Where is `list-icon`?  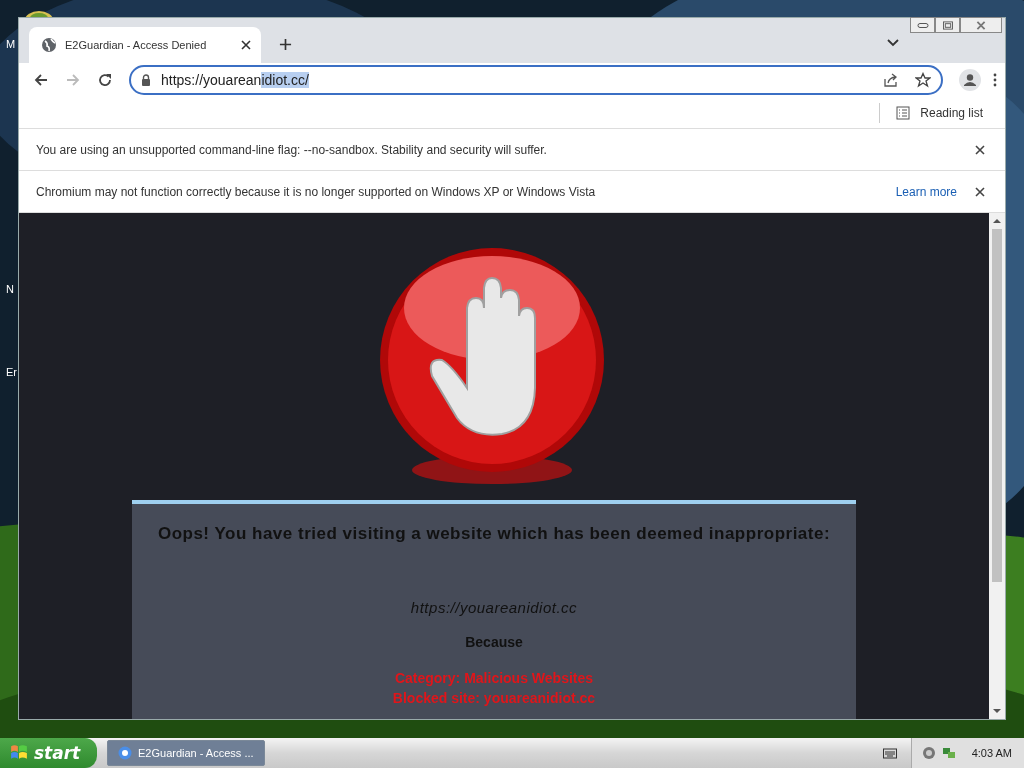 list-icon is located at coordinates (903, 112).